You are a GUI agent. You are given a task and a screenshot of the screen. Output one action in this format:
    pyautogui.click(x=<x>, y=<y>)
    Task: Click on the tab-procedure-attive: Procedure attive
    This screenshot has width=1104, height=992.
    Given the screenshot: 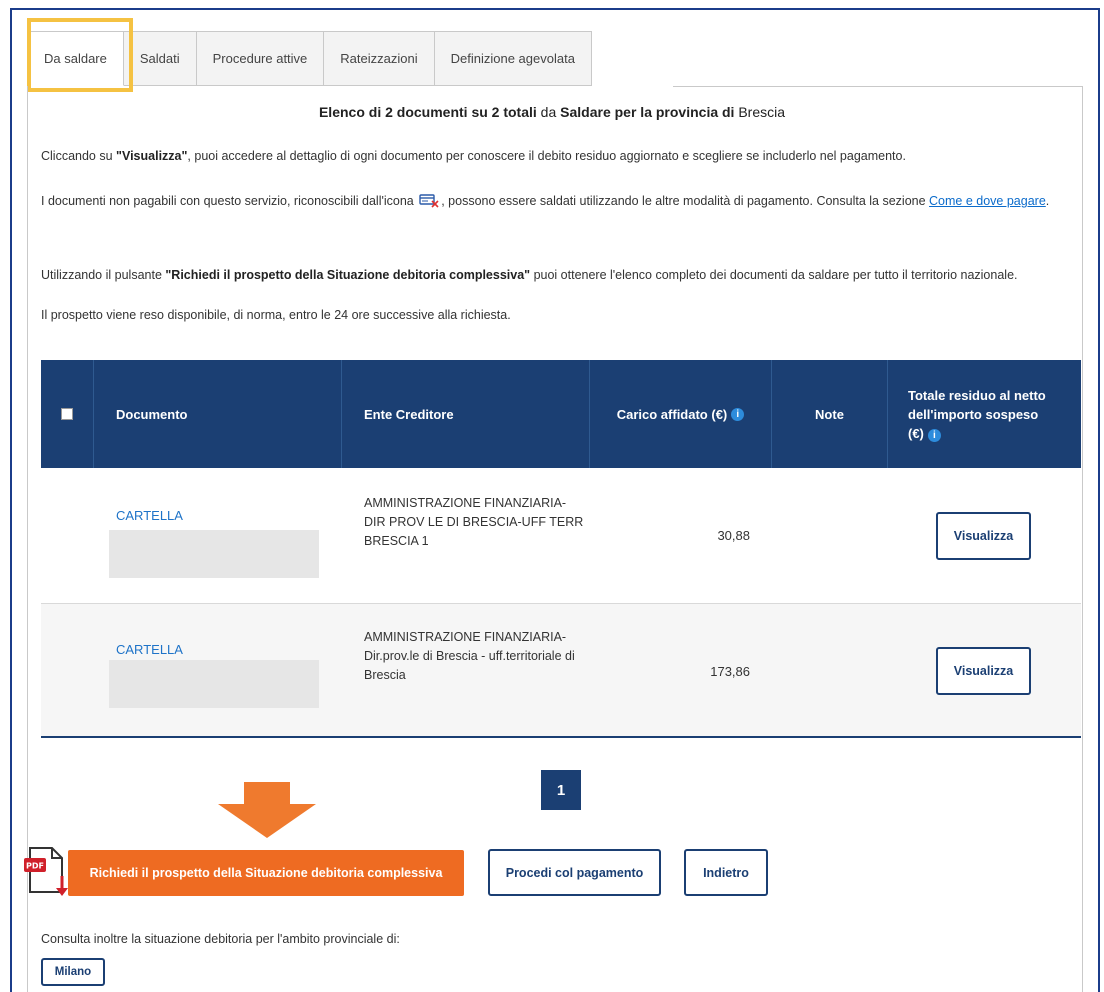 What is the action you would take?
    pyautogui.click(x=260, y=58)
    